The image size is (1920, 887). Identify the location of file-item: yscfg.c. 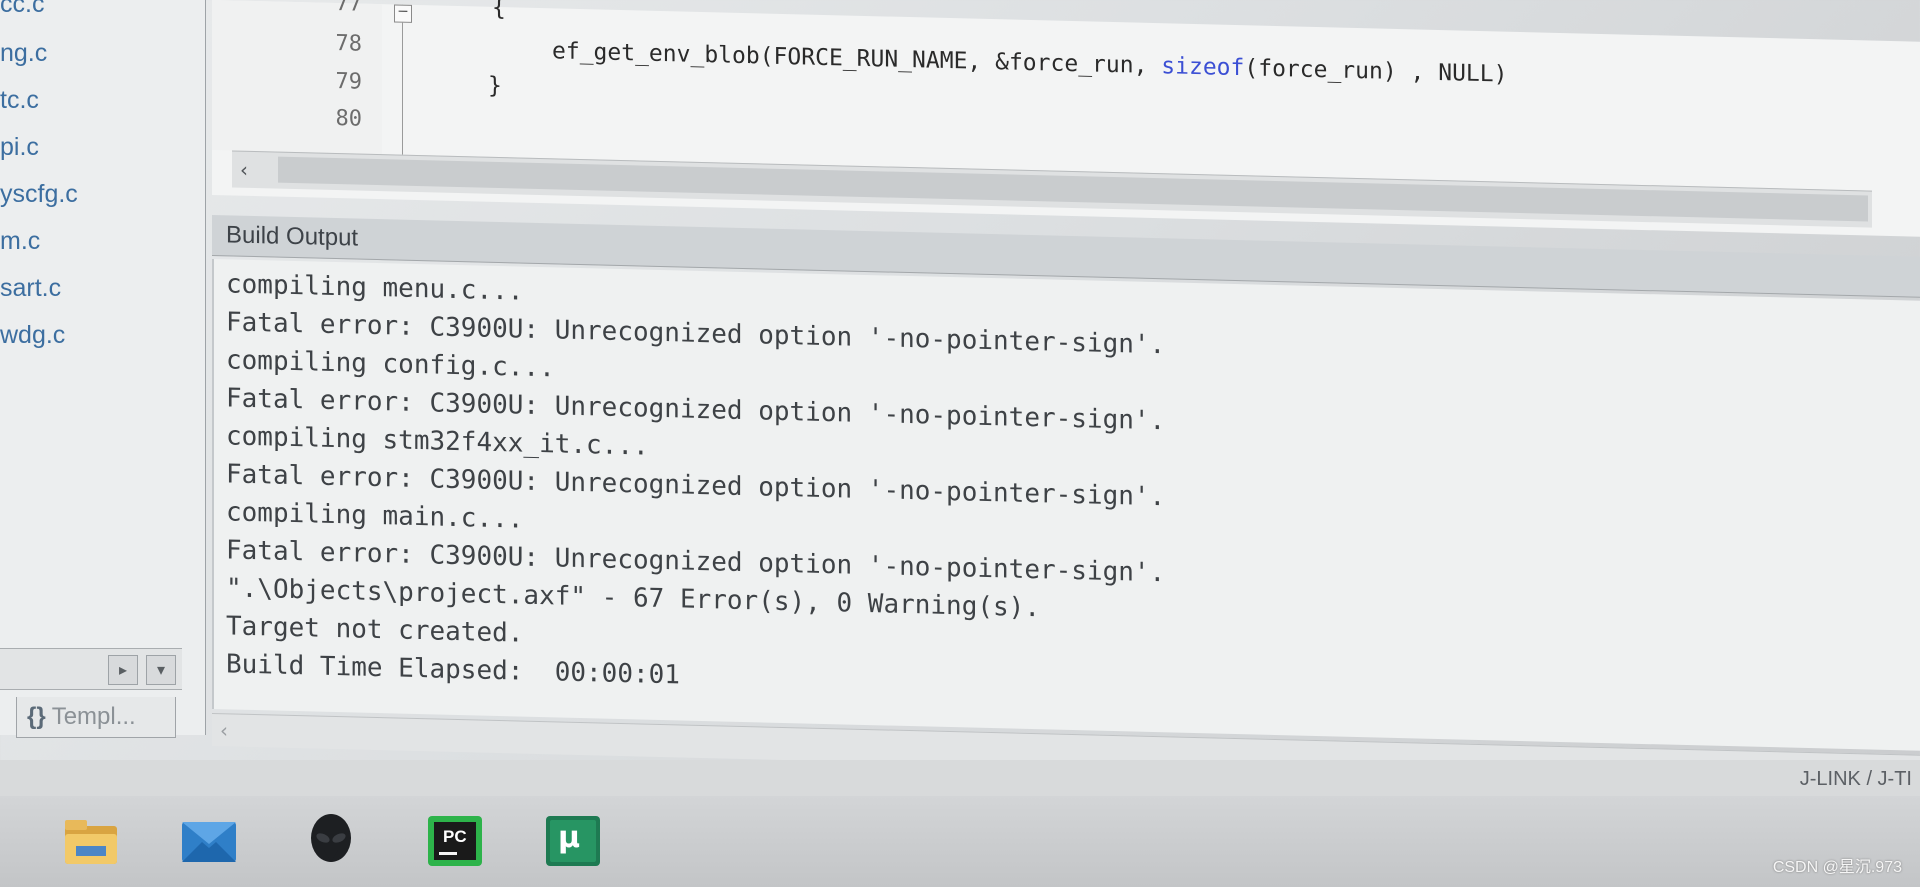
(39, 197).